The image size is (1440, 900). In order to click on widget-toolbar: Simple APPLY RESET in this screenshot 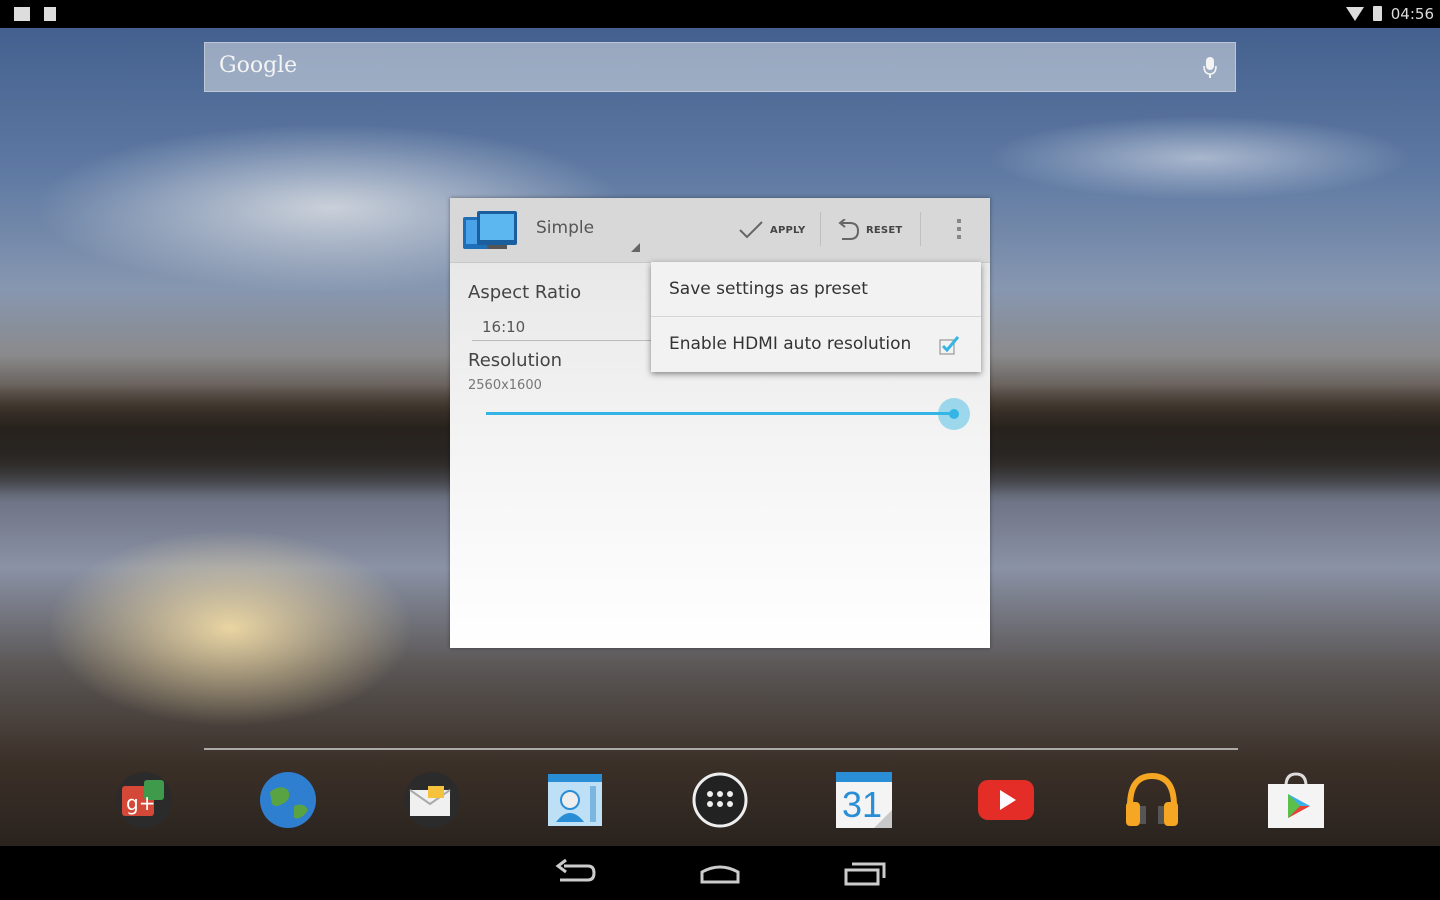, I will do `click(720, 230)`.